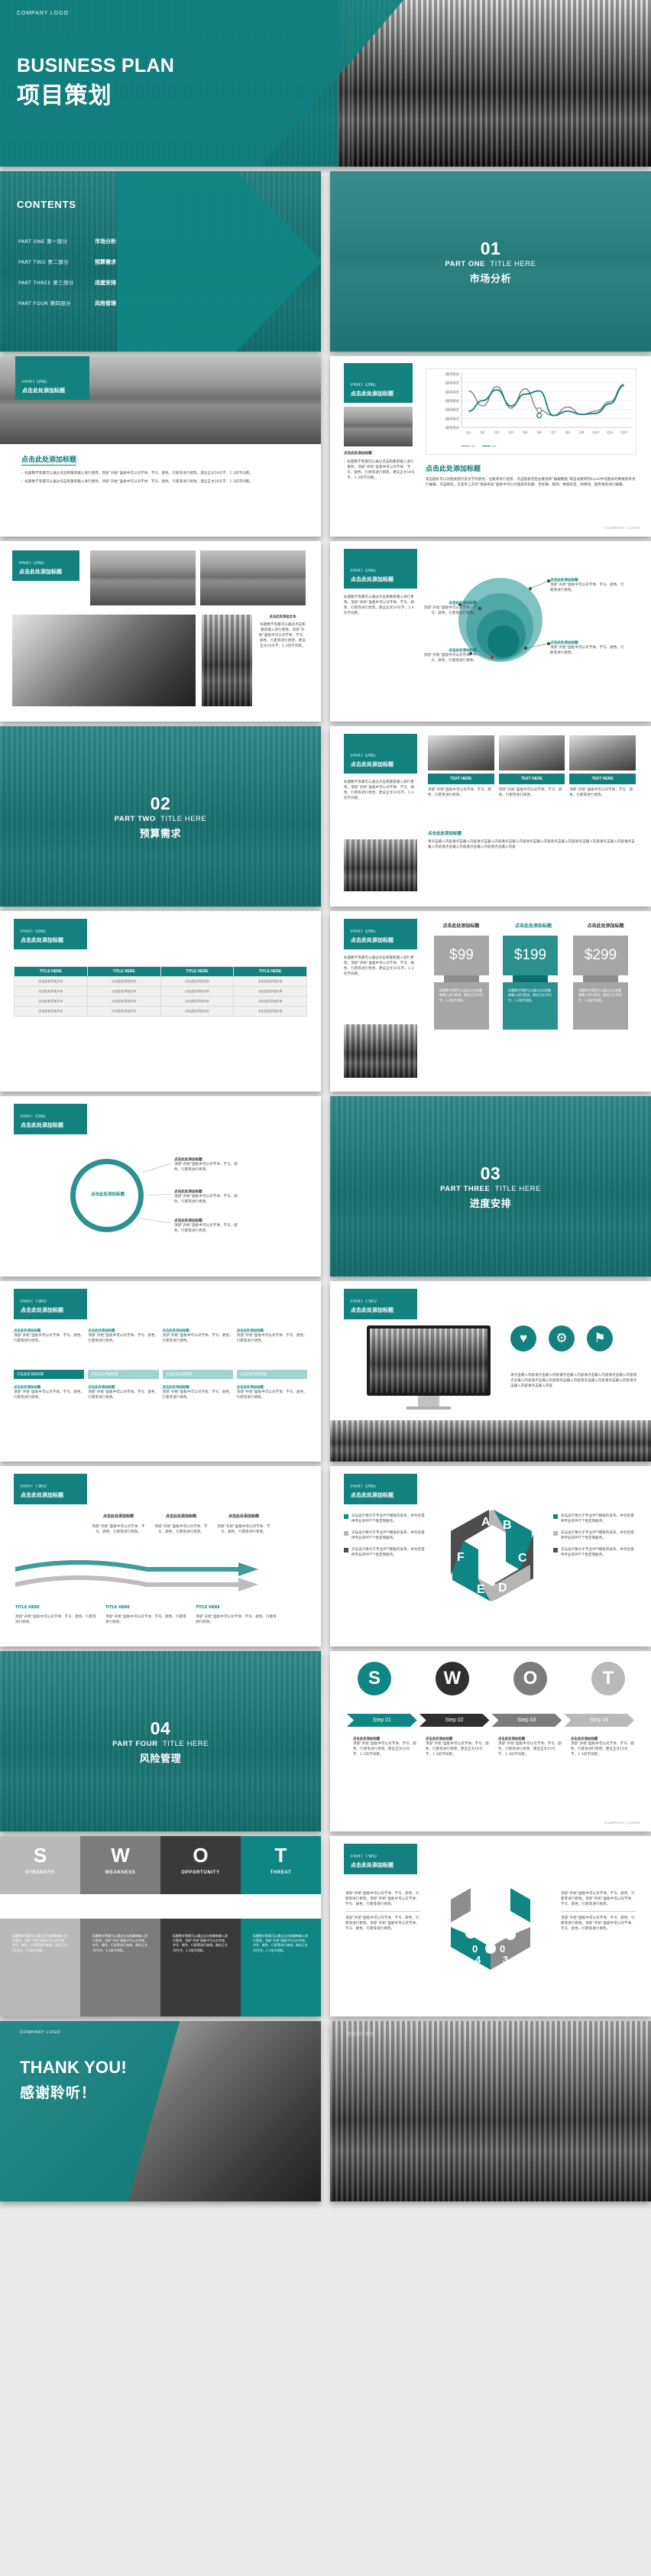 The width and height of the screenshot is (651, 2576). Describe the element at coordinates (253, 577) in the screenshot. I see `grid-photo` at that location.